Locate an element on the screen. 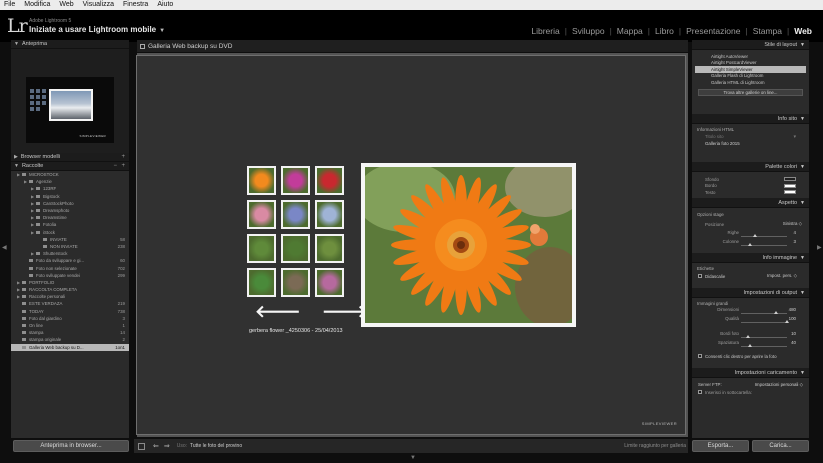 Image resolution: width=823 pixels, height=463 pixels. collection-item: ▶ Dreamsphoto is located at coordinates (70, 210).